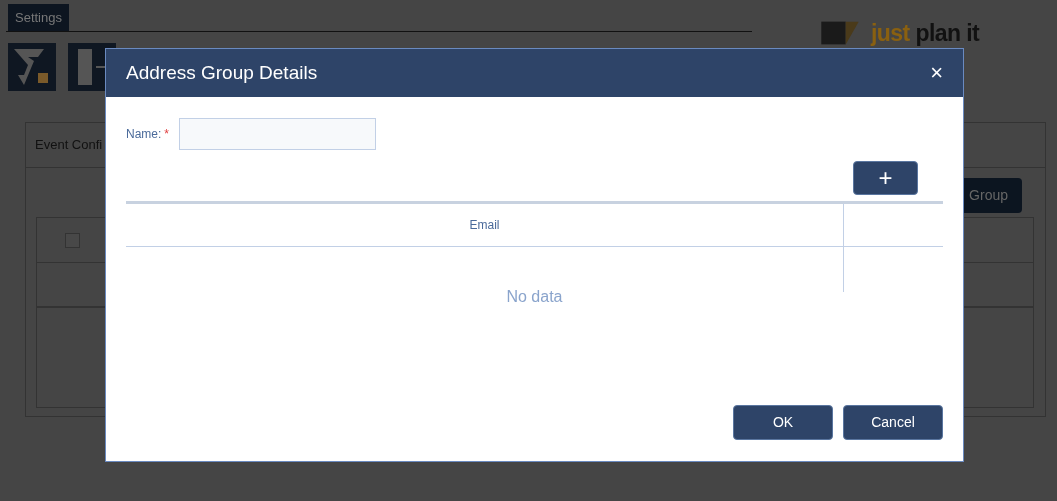 This screenshot has width=1057, height=501. Describe the element at coordinates (222, 72) in the screenshot. I see `dialog-title: Address Group Details` at that location.